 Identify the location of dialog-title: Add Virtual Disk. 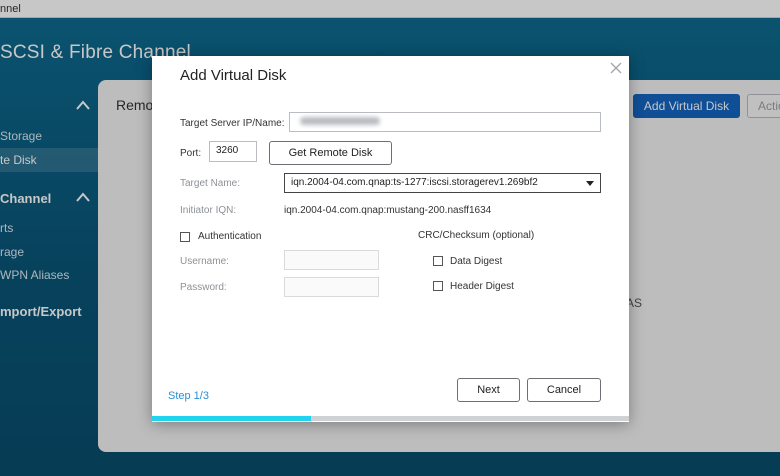
(233, 75).